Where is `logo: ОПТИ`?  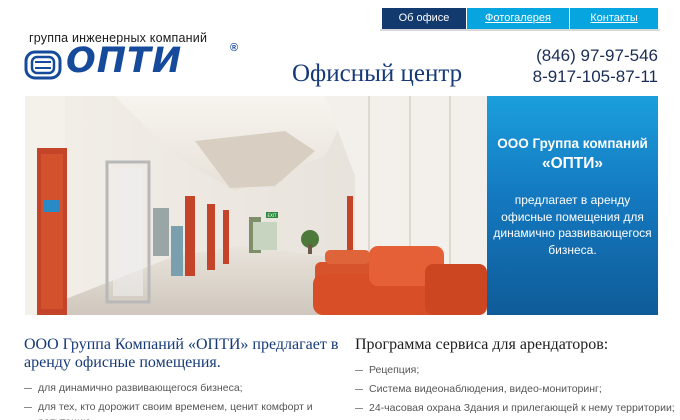
logo: ОПТИ is located at coordinates (132, 63).